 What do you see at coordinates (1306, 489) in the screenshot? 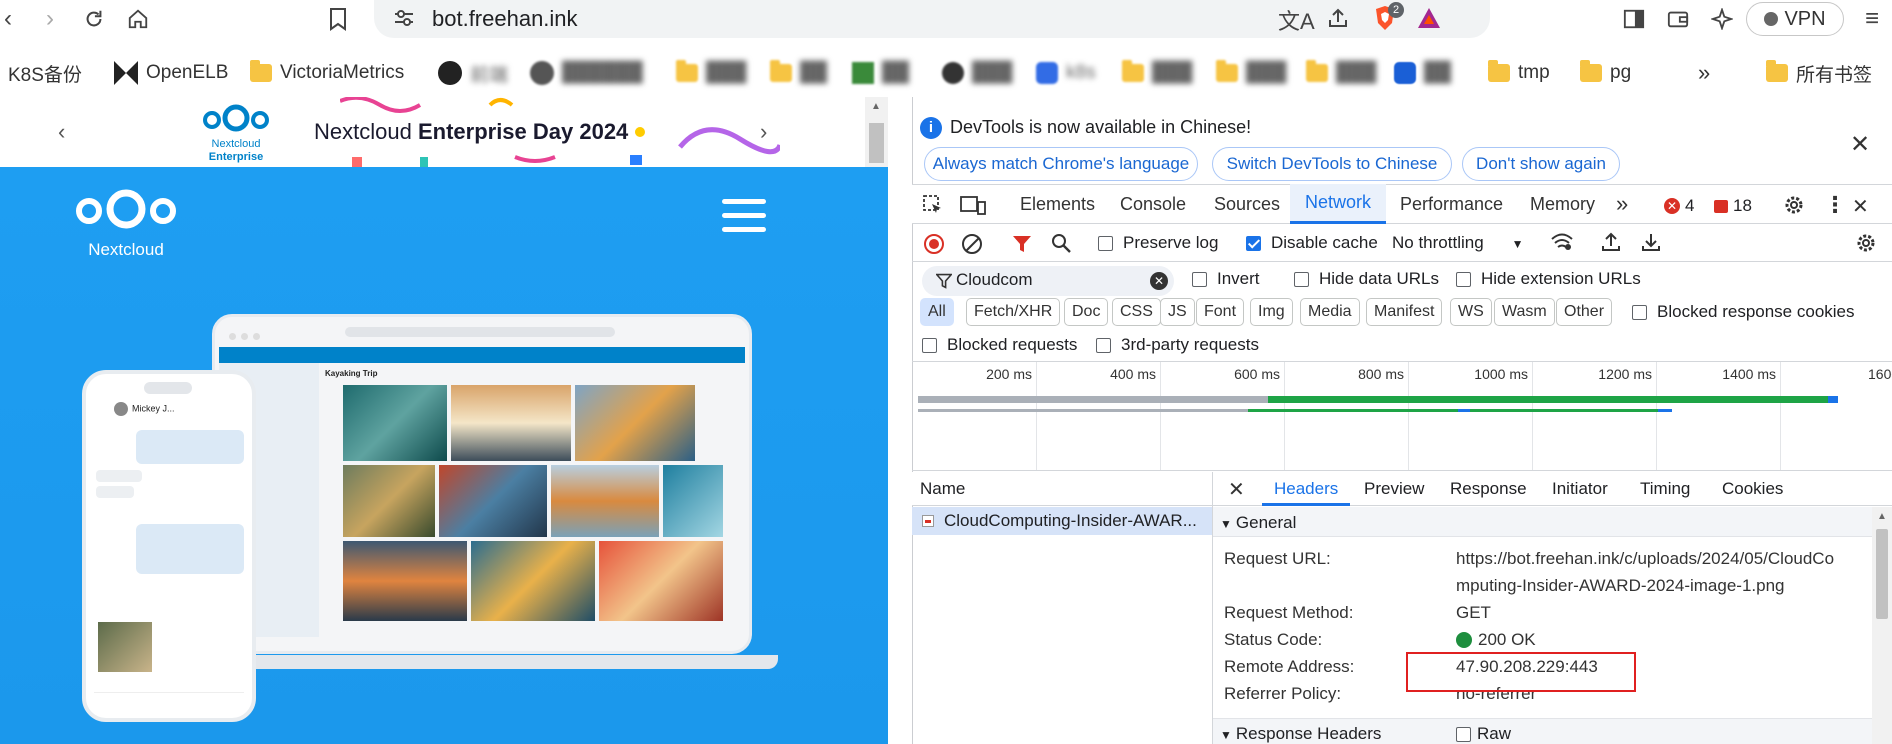
I see `detail-tab-headers: Headers` at bounding box center [1306, 489].